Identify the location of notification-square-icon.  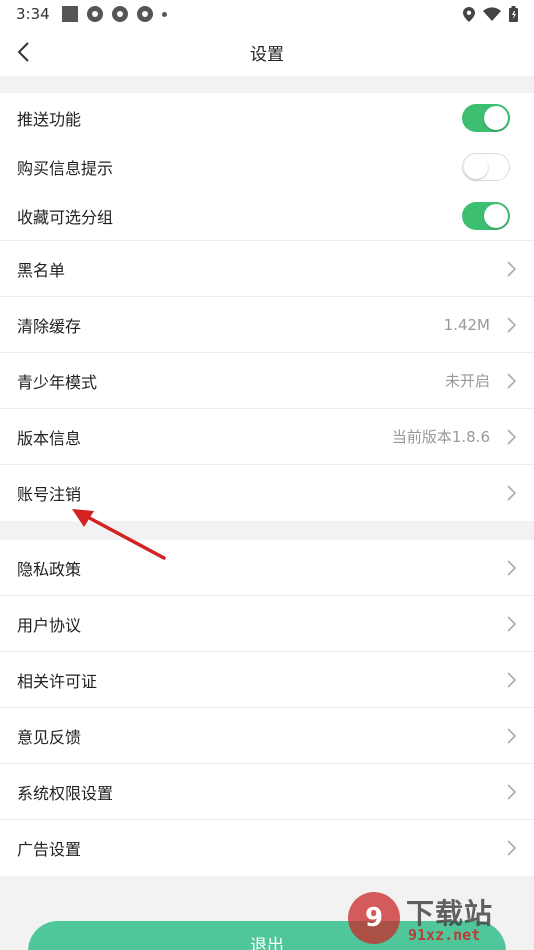
(69, 14).